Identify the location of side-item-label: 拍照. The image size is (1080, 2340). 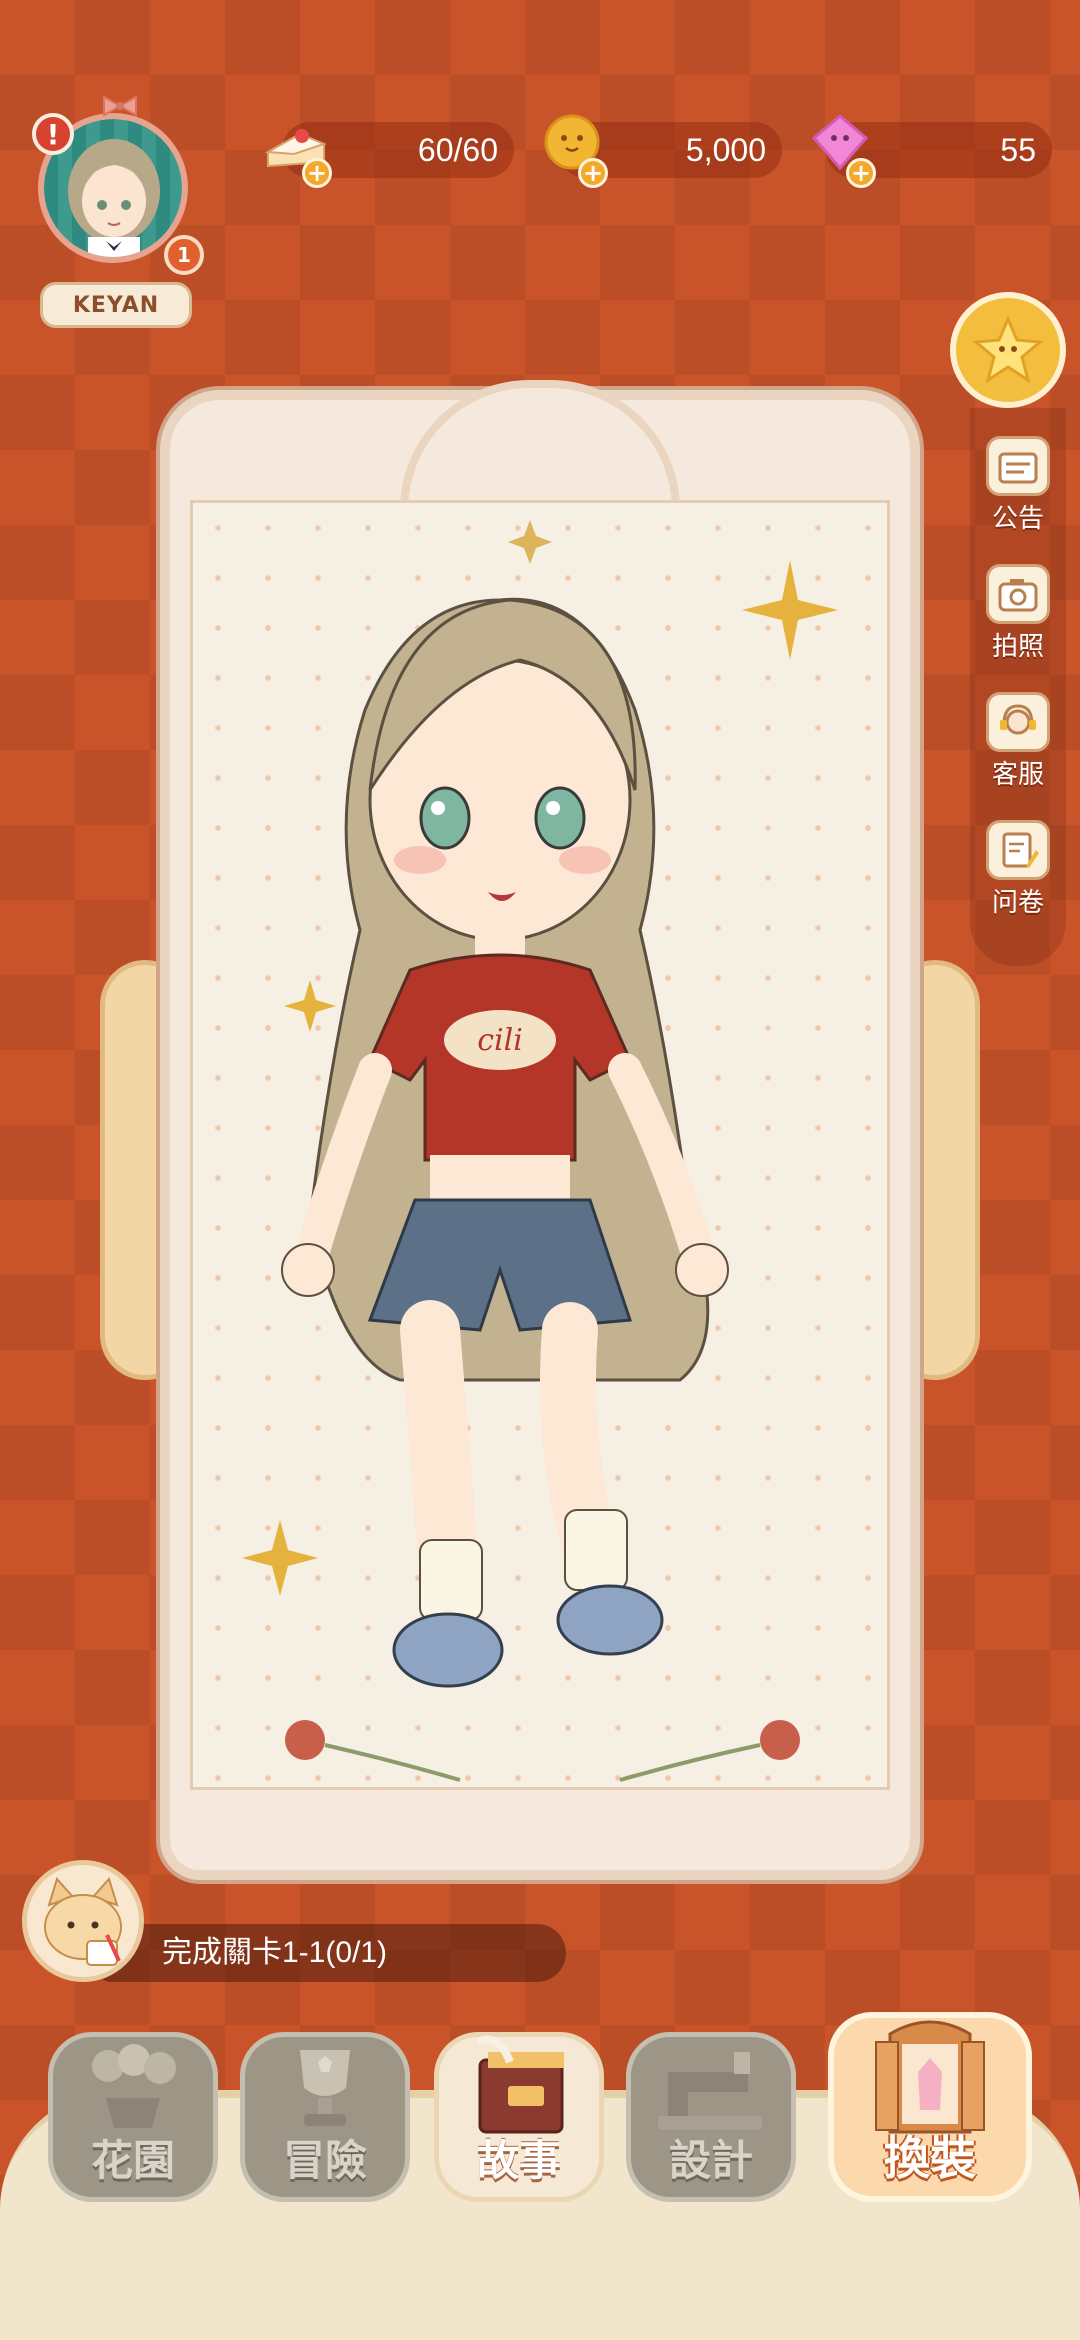
(1017, 647).